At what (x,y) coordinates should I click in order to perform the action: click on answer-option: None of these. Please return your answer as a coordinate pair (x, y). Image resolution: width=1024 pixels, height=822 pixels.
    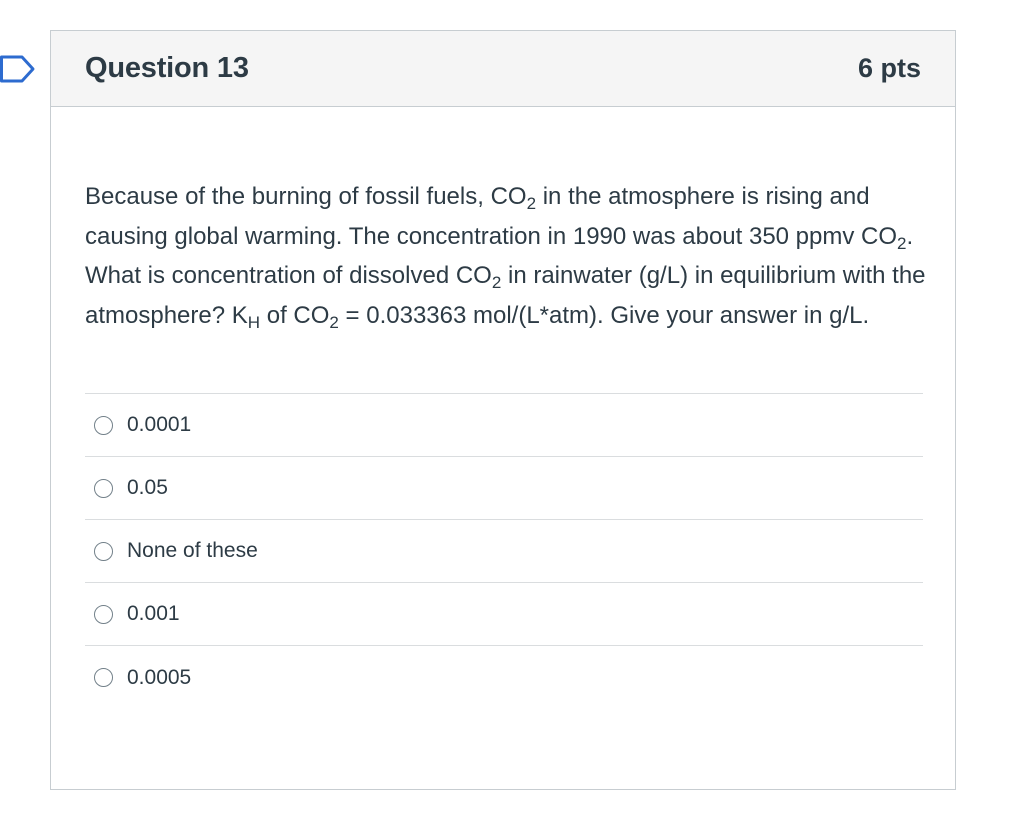
    Looking at the image, I should click on (504, 551).